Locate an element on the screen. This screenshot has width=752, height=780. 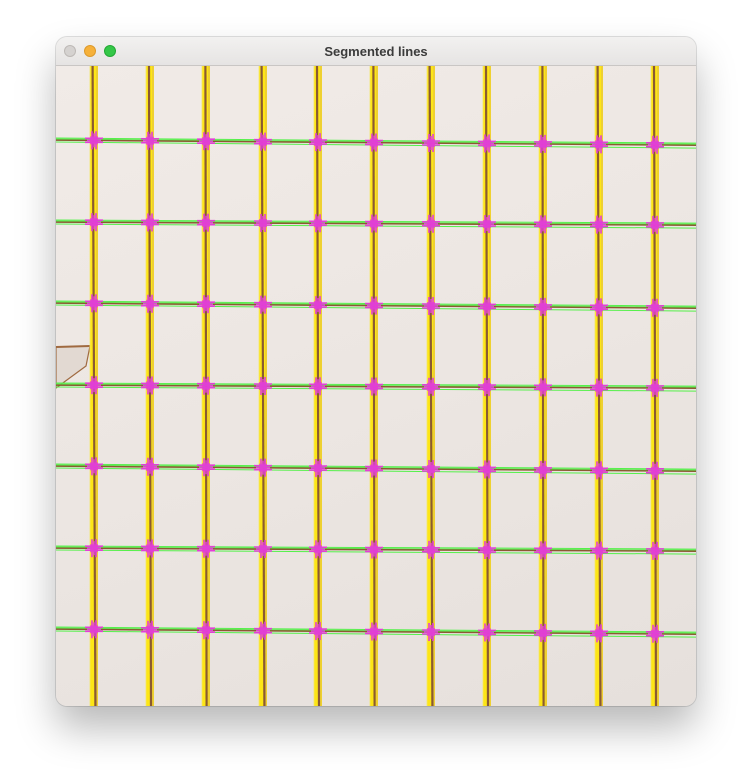
window-title: Segmented lines is located at coordinates (376, 51).